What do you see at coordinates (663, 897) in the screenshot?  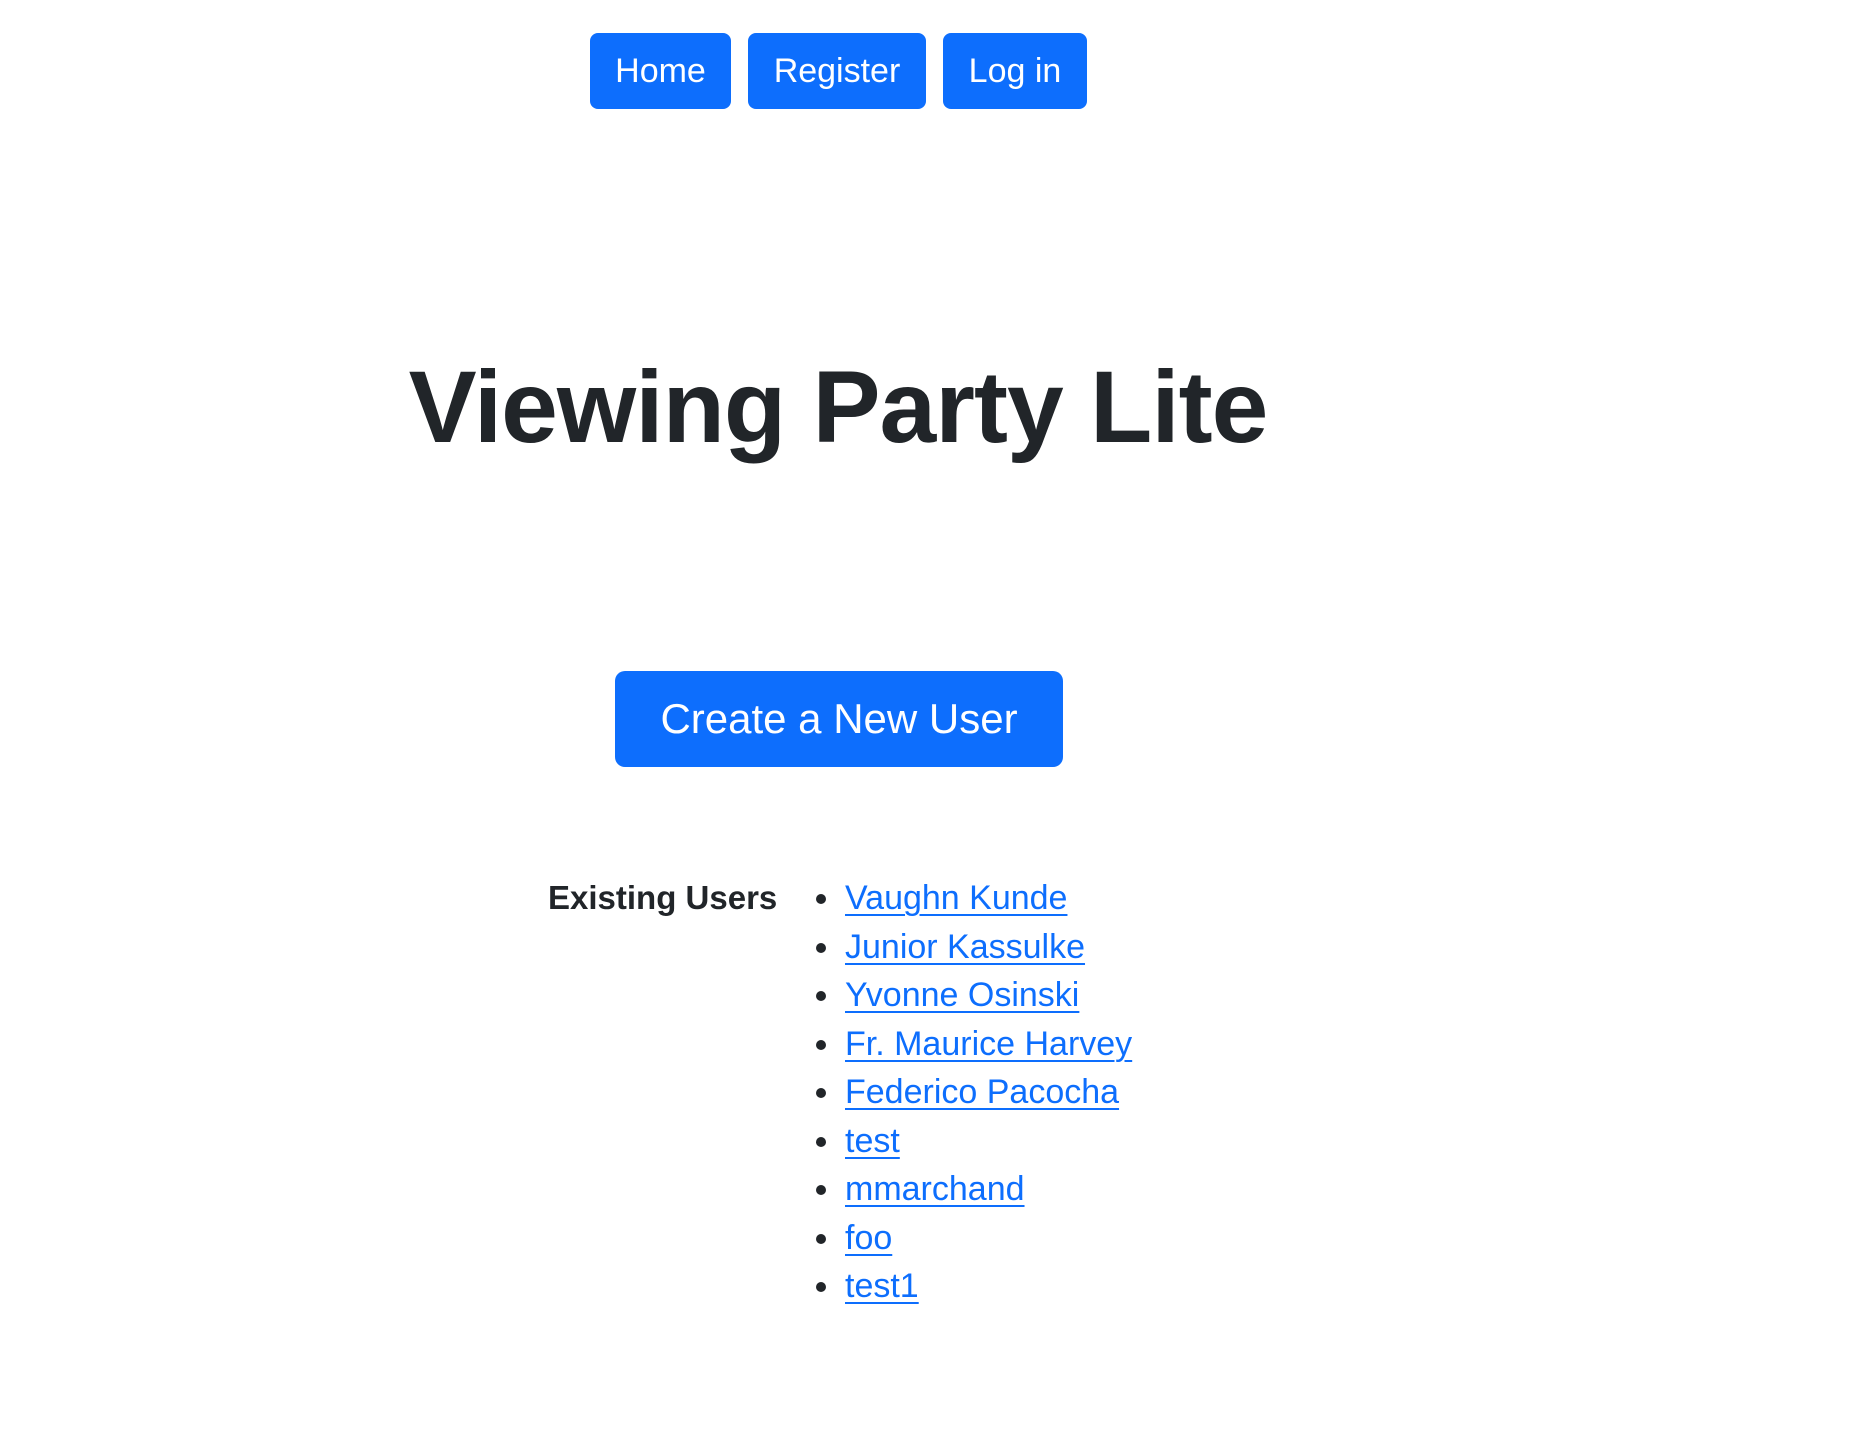 I see `existing-users-heading: Existing Users` at bounding box center [663, 897].